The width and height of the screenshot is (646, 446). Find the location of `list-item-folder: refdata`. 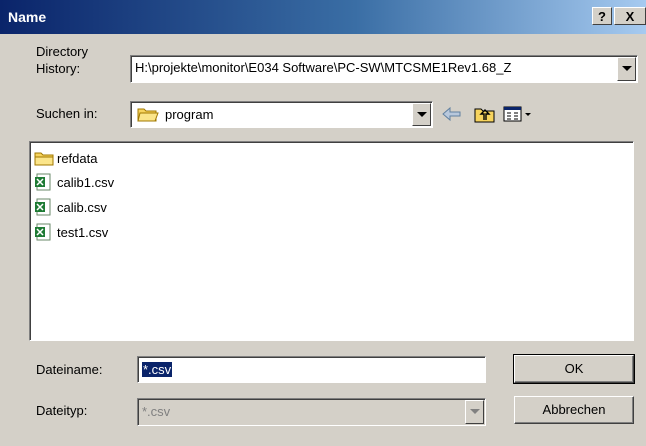

list-item-folder: refdata is located at coordinates (65, 158).